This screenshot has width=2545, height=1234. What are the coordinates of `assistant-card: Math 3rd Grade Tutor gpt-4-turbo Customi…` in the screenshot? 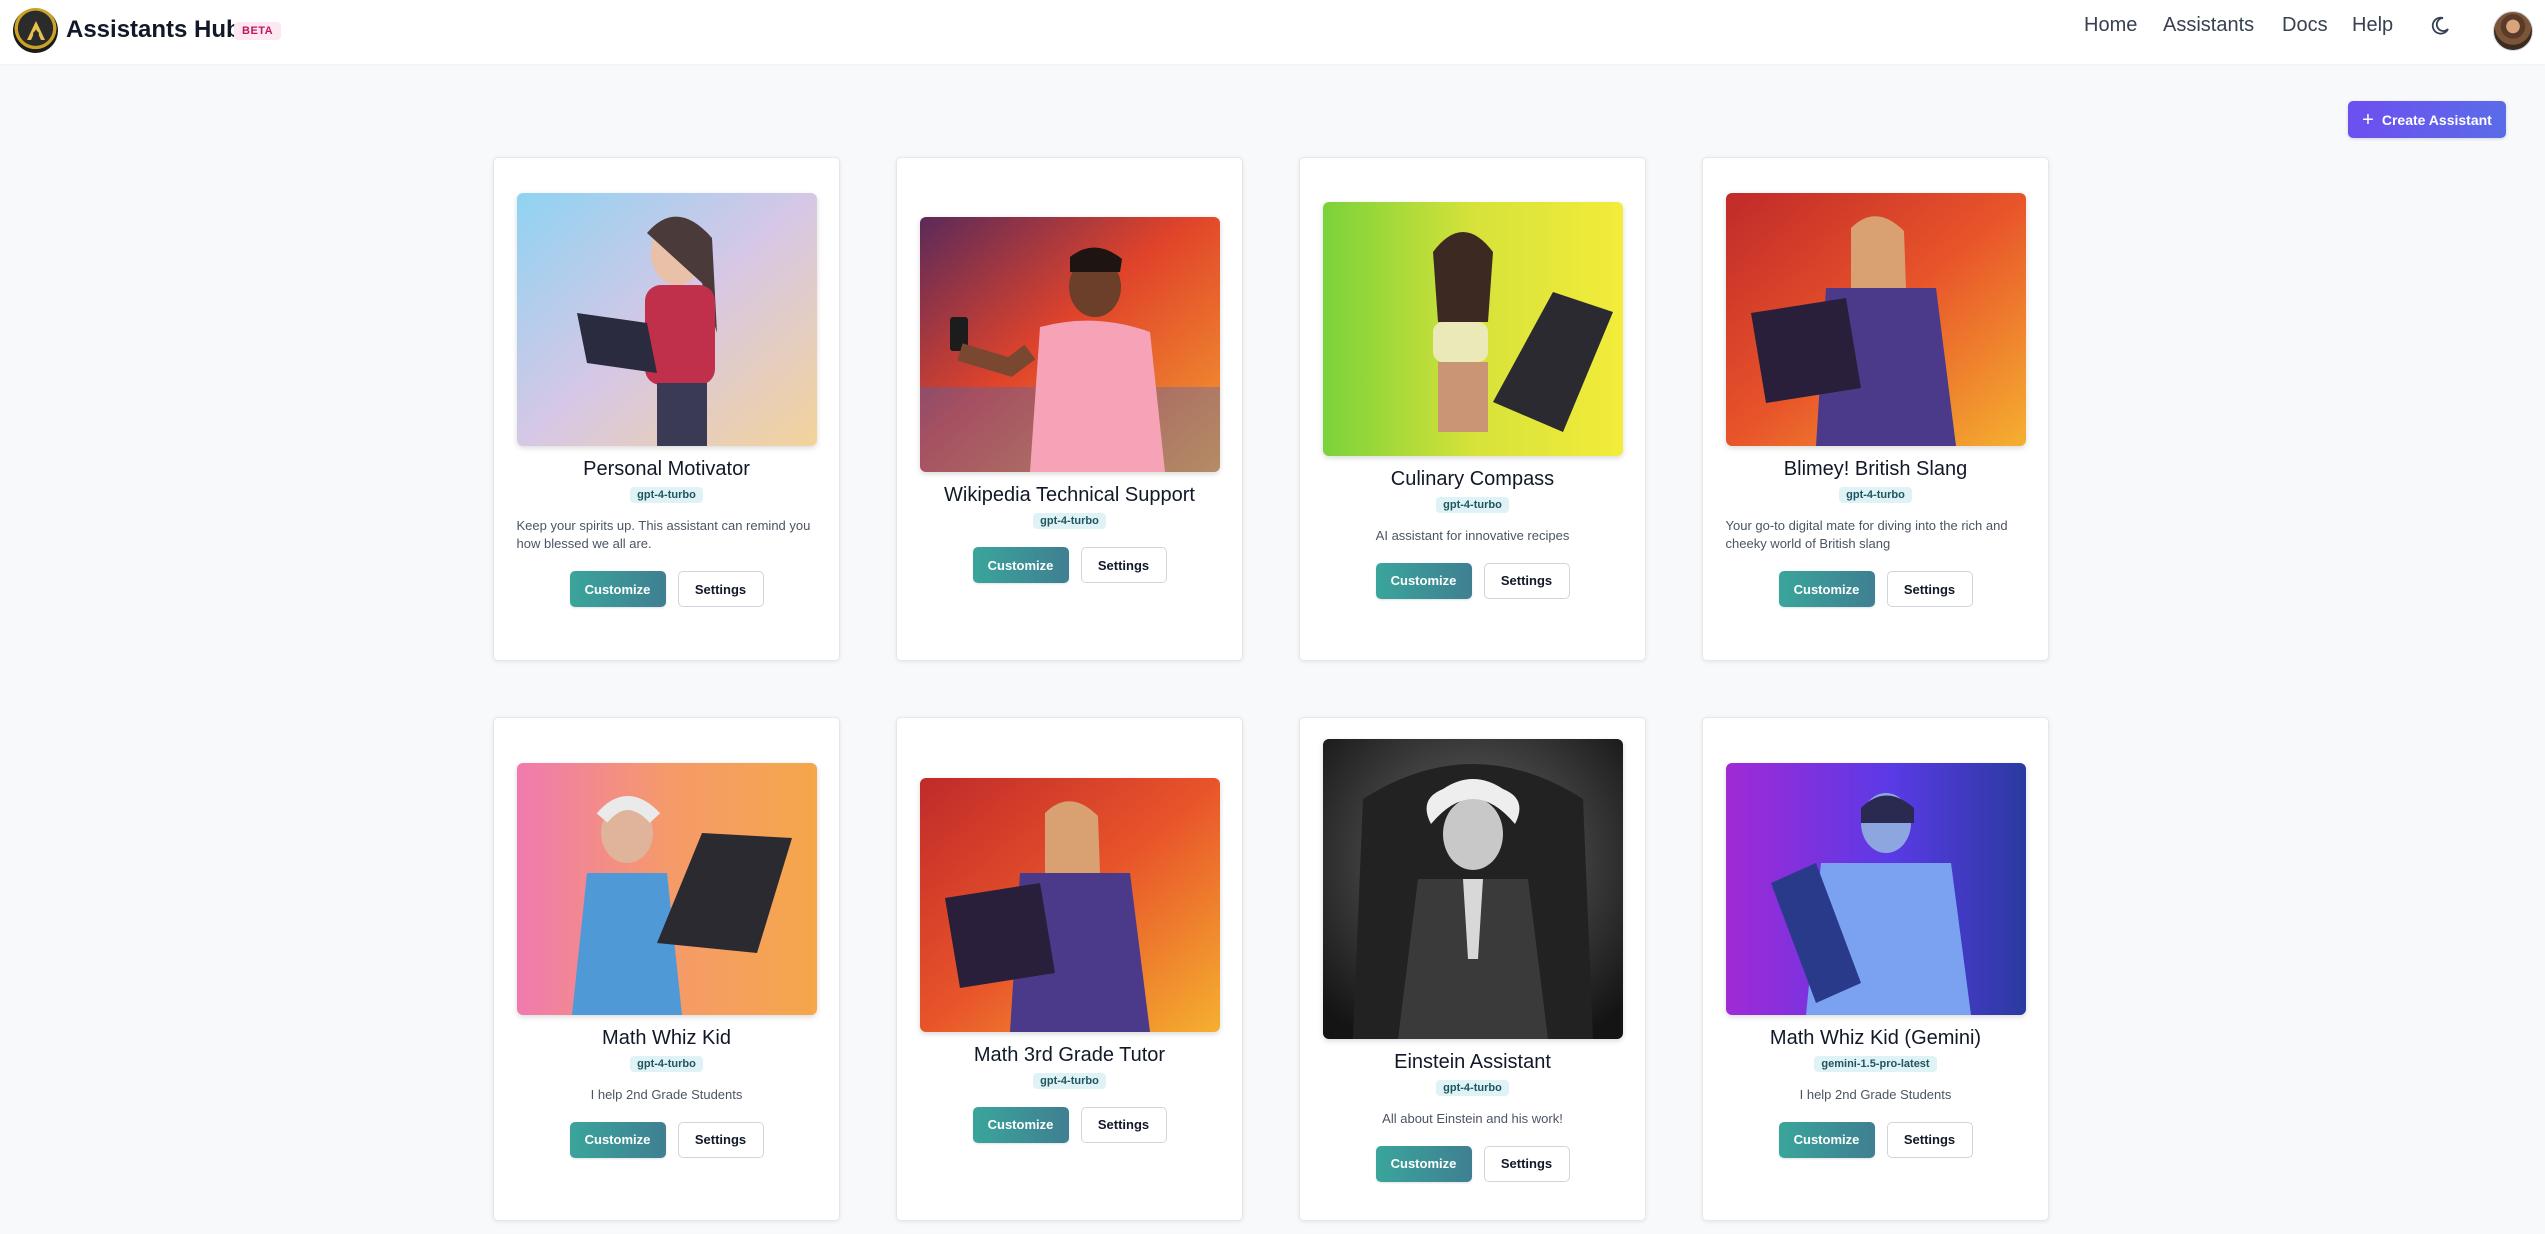 It's located at (1069, 969).